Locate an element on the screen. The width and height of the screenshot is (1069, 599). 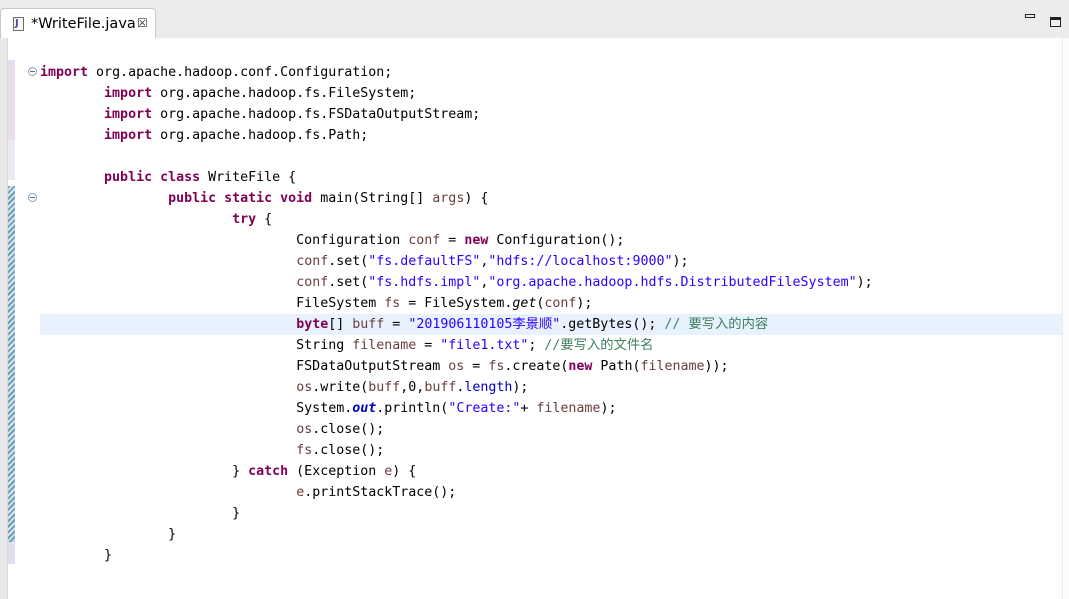
code-token: { is located at coordinates (264, 219).